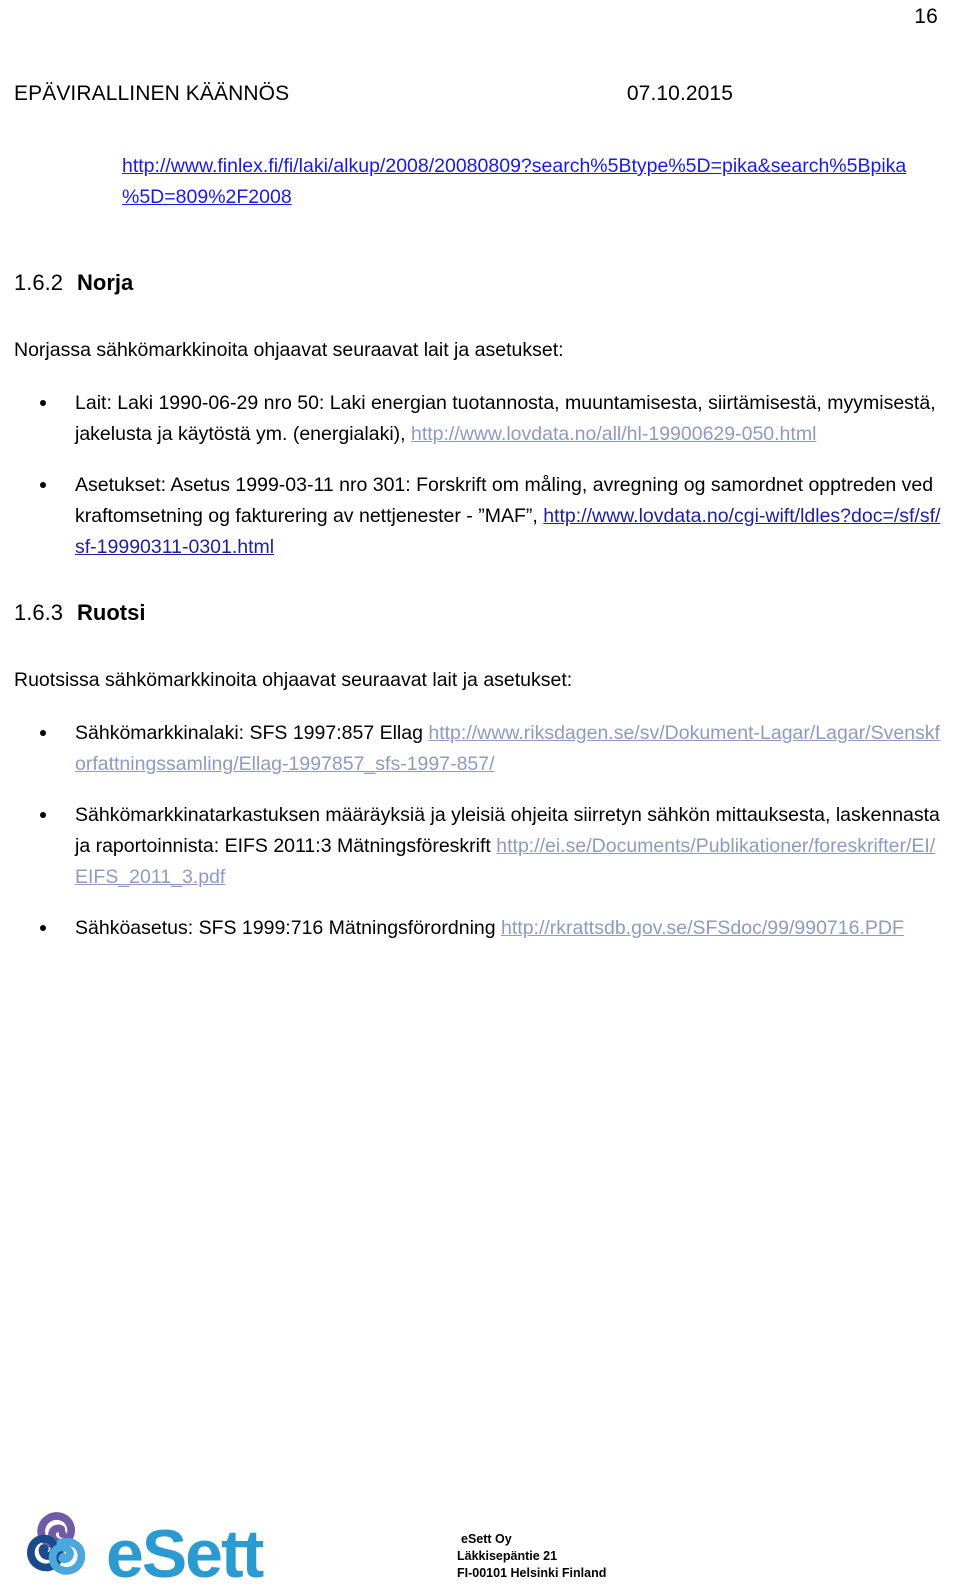 The image size is (960, 1586). What do you see at coordinates (38, 612) in the screenshot?
I see `section-number: 1.6.3` at bounding box center [38, 612].